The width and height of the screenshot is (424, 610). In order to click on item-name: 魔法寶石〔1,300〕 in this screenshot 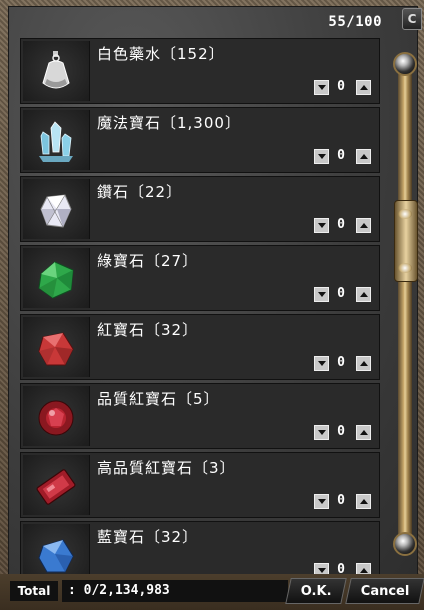, I will do `click(169, 123)`.